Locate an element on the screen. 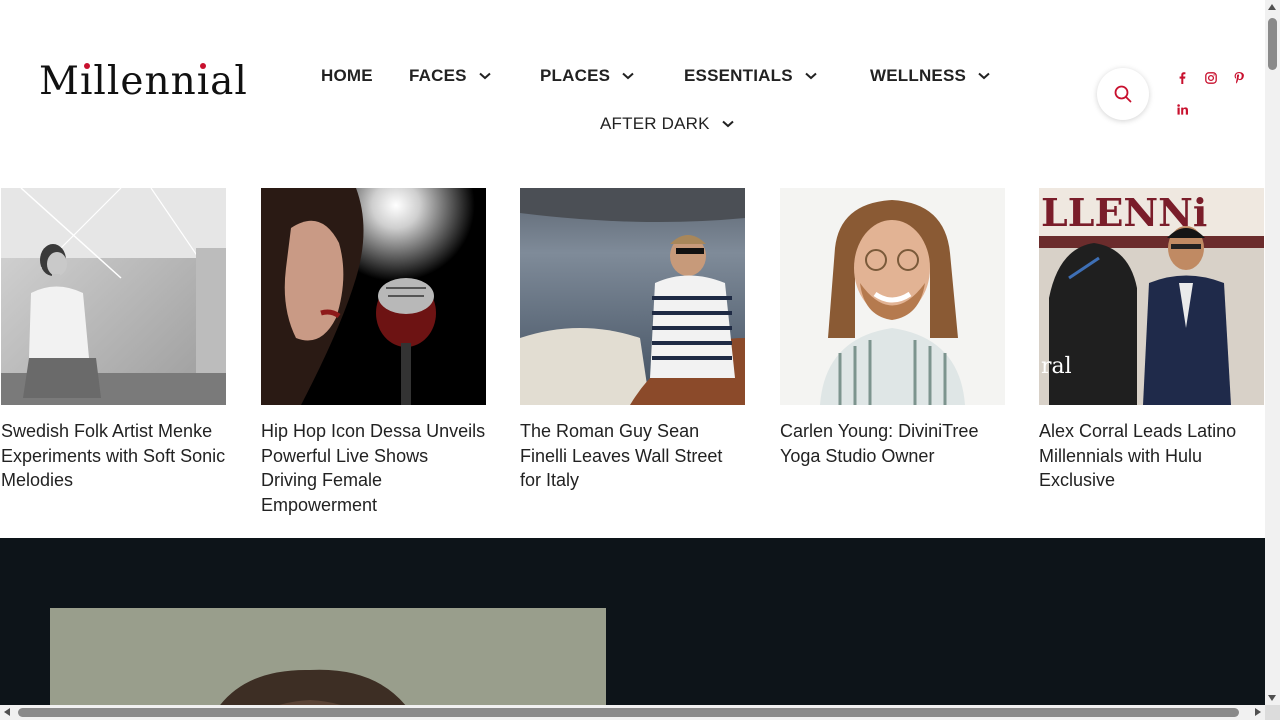 The width and height of the screenshot is (1280, 720). nav-item-label: AFTER DARK is located at coordinates (655, 123).